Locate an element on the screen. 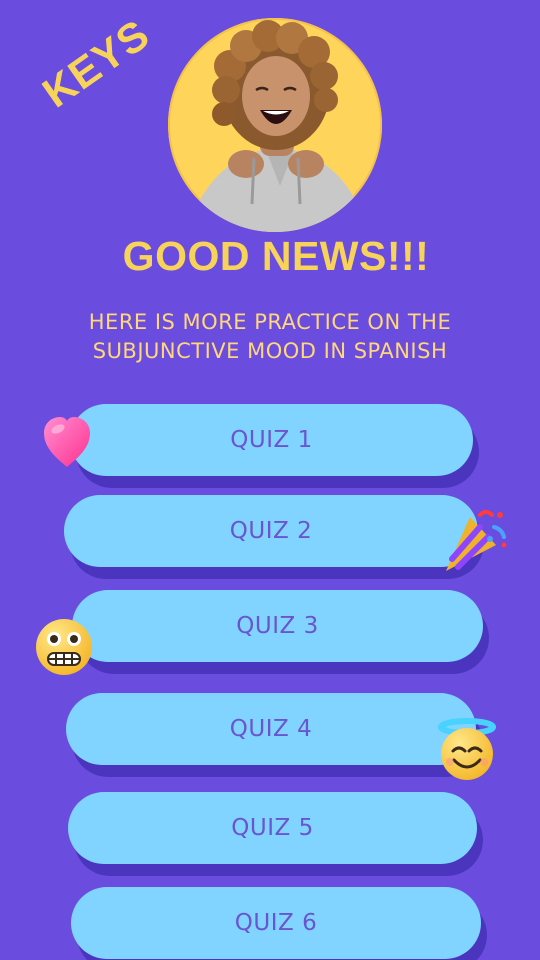  quiz-1-button: QUIZ 1 is located at coordinates (271, 440).